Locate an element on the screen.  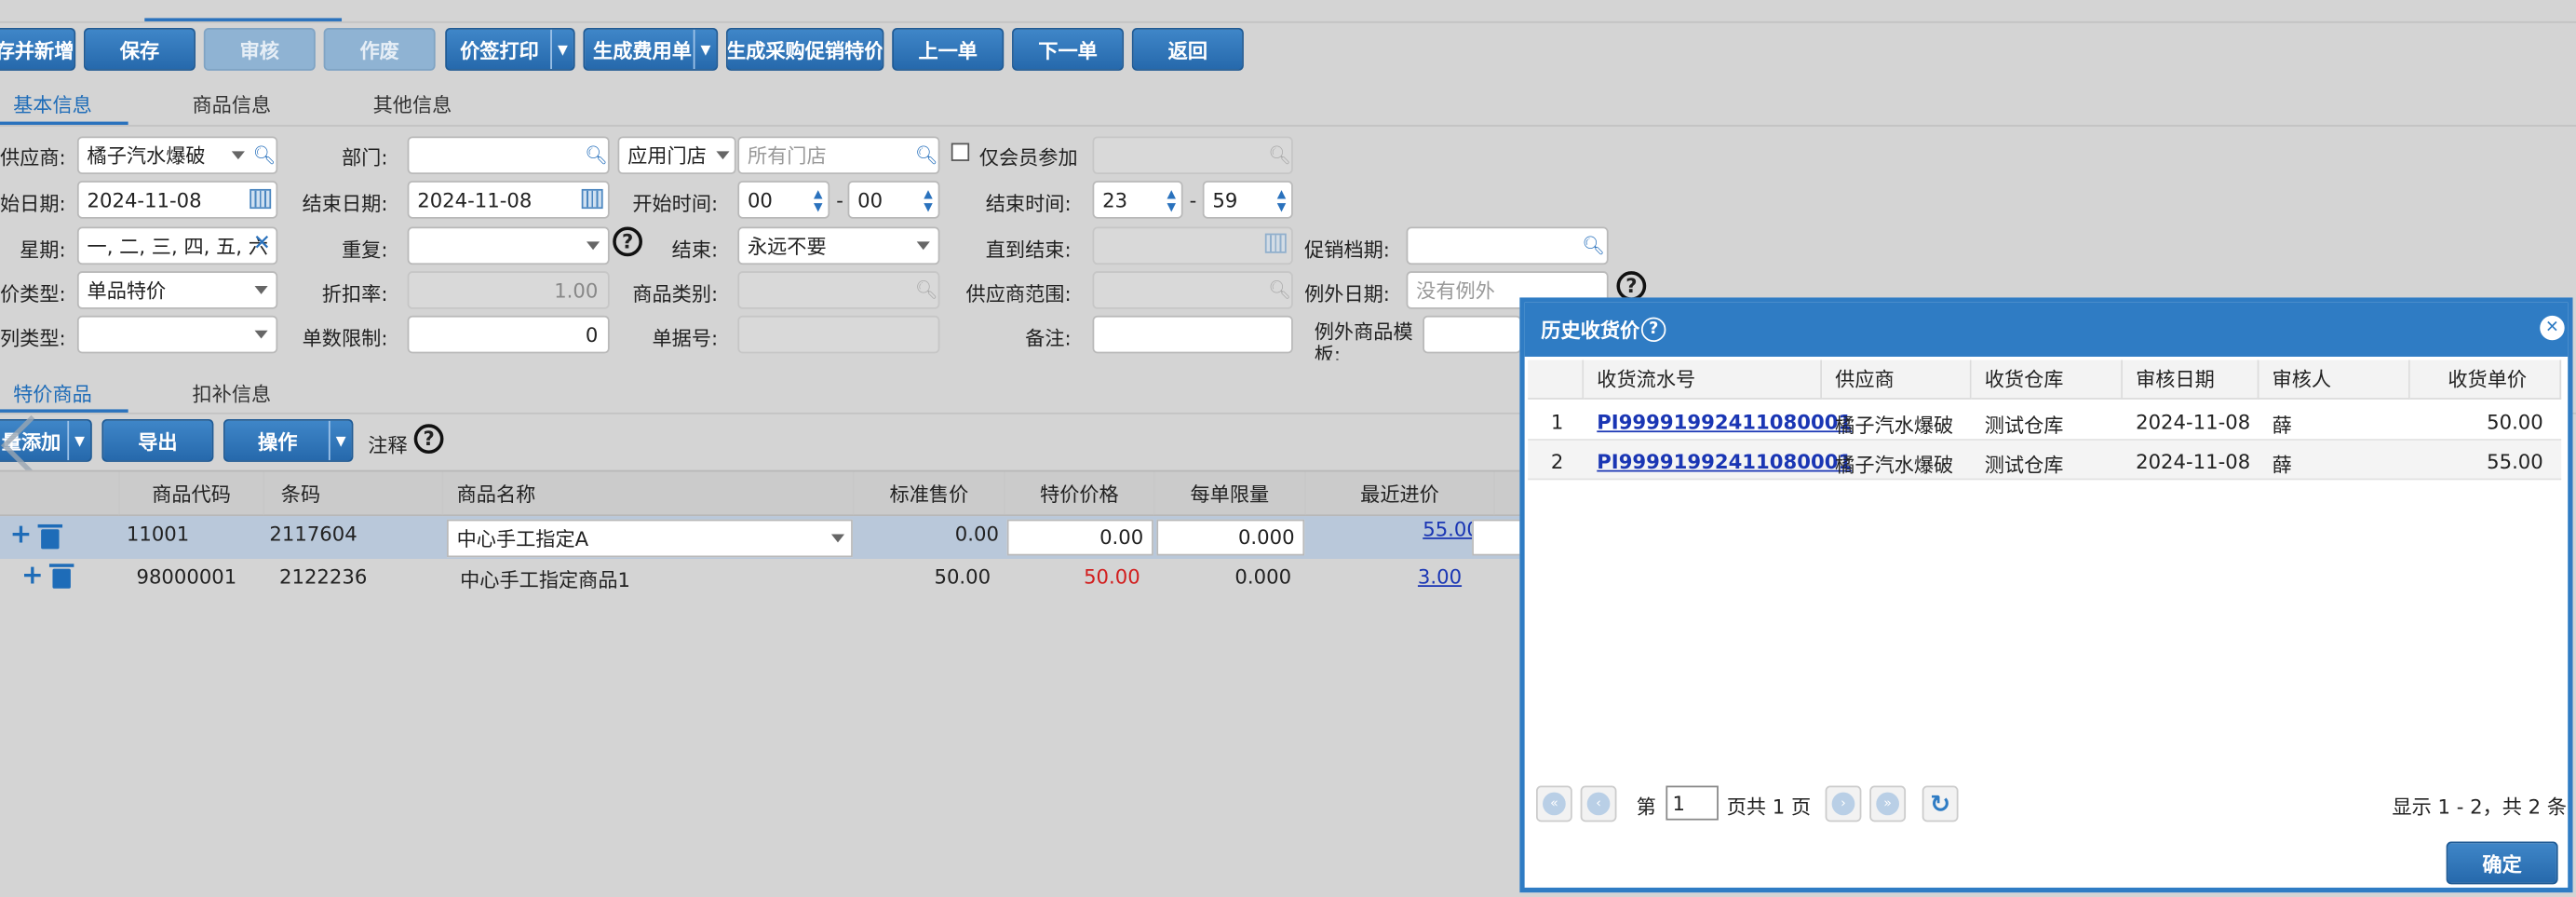
gen-purchase-promo-button: 生成采购促销特价 is located at coordinates (804, 49).